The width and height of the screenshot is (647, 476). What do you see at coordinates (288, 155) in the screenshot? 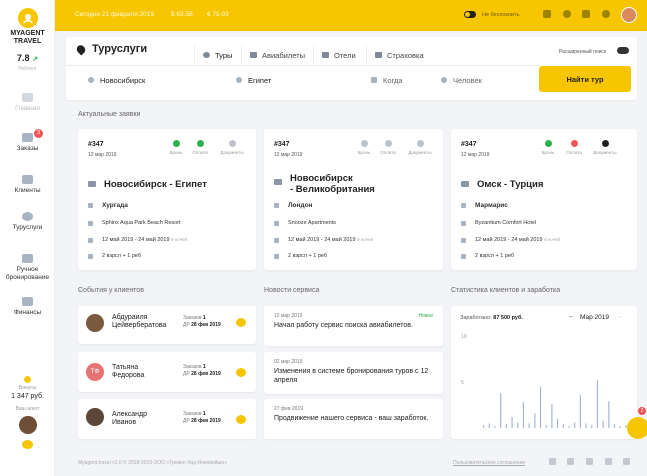
I see `request-date: 12 мар 2019` at bounding box center [288, 155].